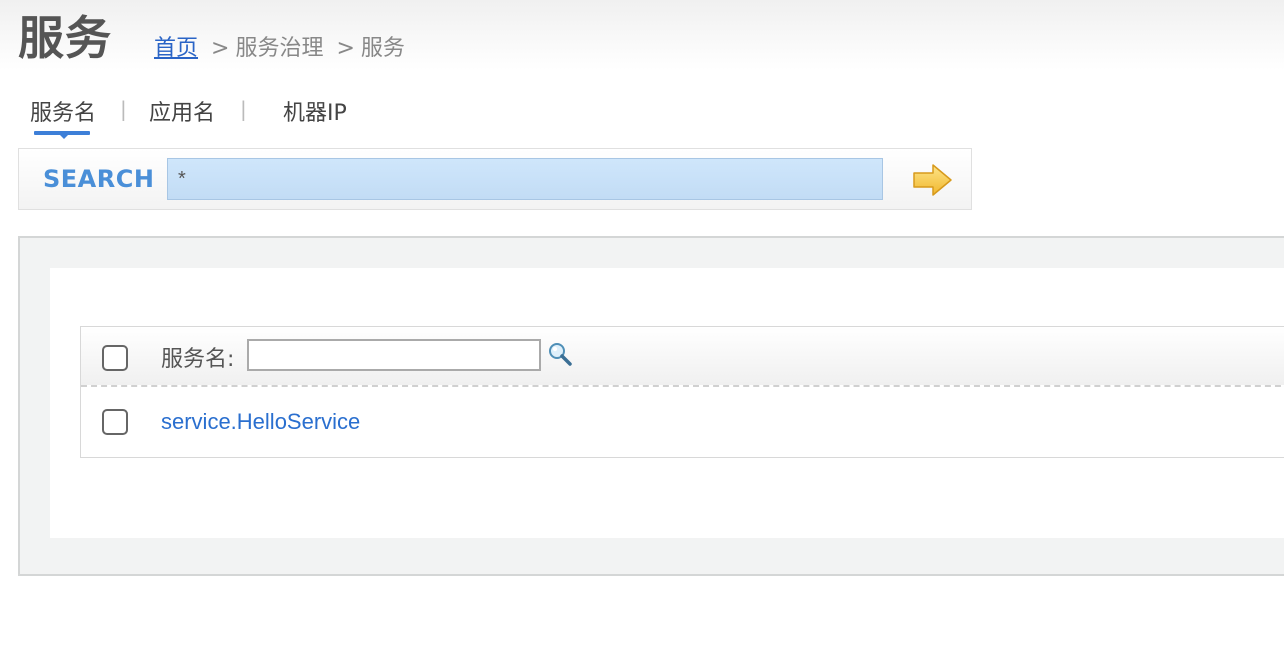  What do you see at coordinates (315, 111) in the screenshot?
I see `tab-machine-ip: 机器IP` at bounding box center [315, 111].